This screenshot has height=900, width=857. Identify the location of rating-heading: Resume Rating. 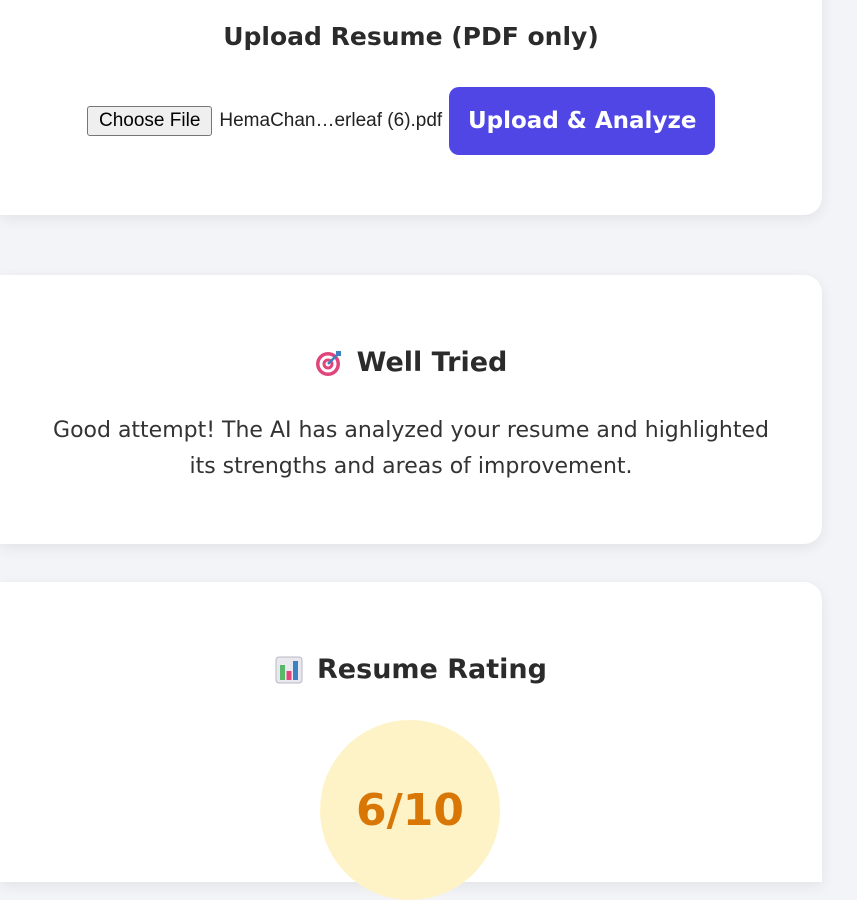
(411, 669).